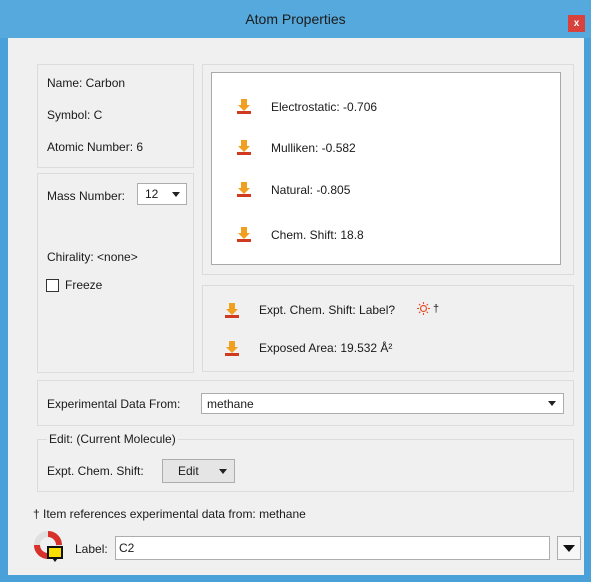 Image resolution: width=591 pixels, height=582 pixels. Describe the element at coordinates (382, 403) in the screenshot. I see `experimental-data-select: methane` at that location.